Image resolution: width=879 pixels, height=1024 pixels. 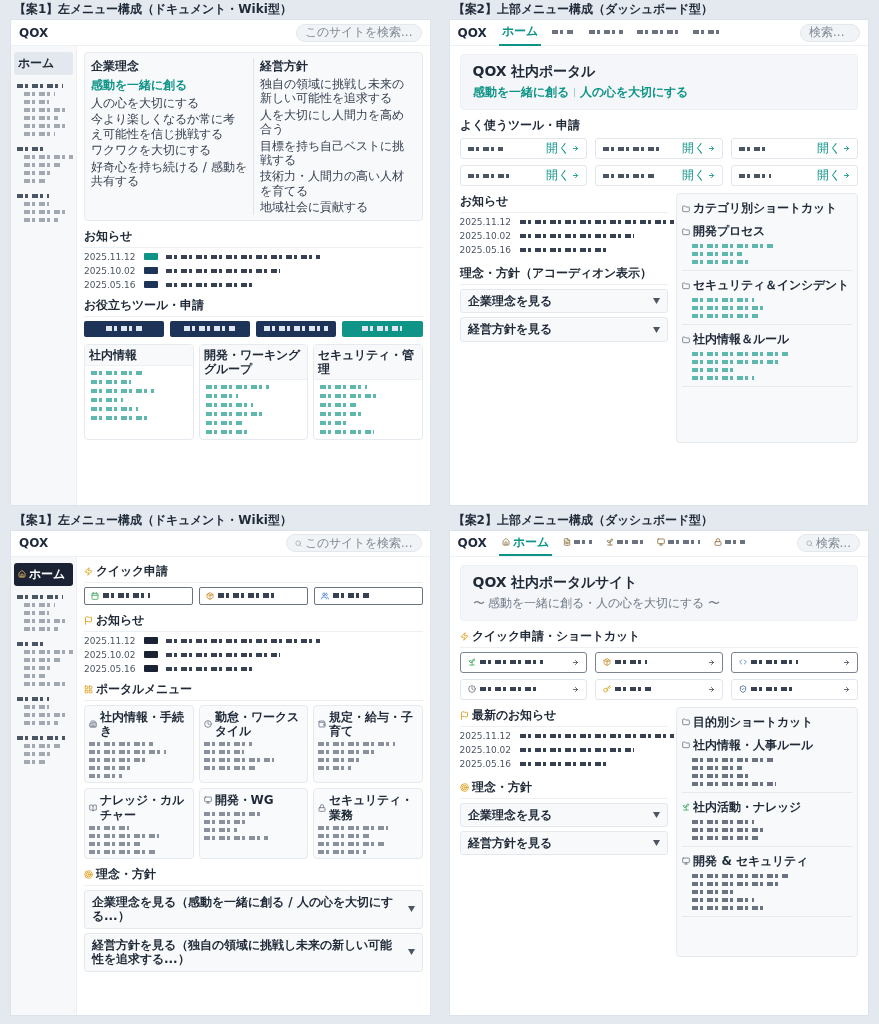 I want to click on hero-subtitle: 〜 感動を一緒に創る・人の心を大切にする 〜, so click(x=597, y=603).